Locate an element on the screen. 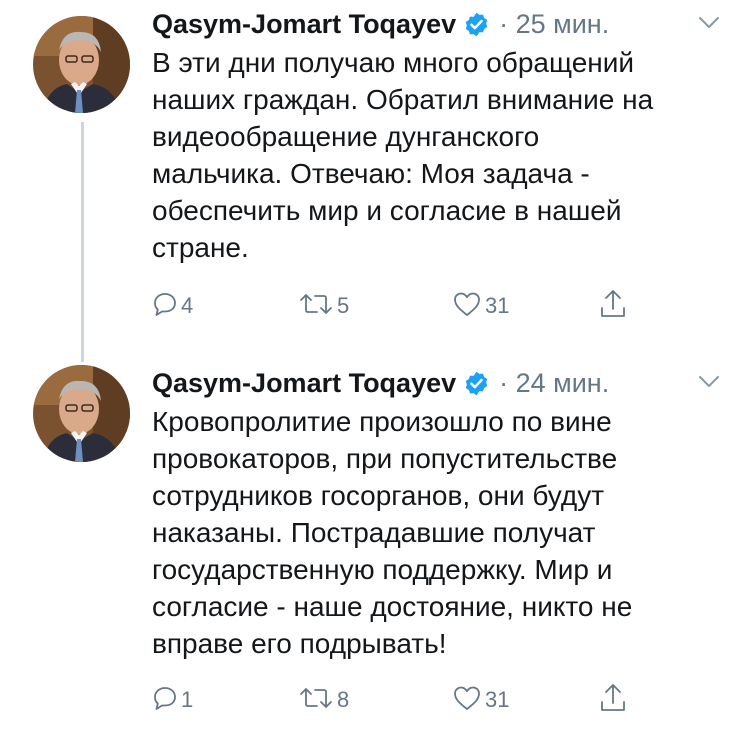  tweet-timestamp: · 25 мин. is located at coordinates (554, 24).